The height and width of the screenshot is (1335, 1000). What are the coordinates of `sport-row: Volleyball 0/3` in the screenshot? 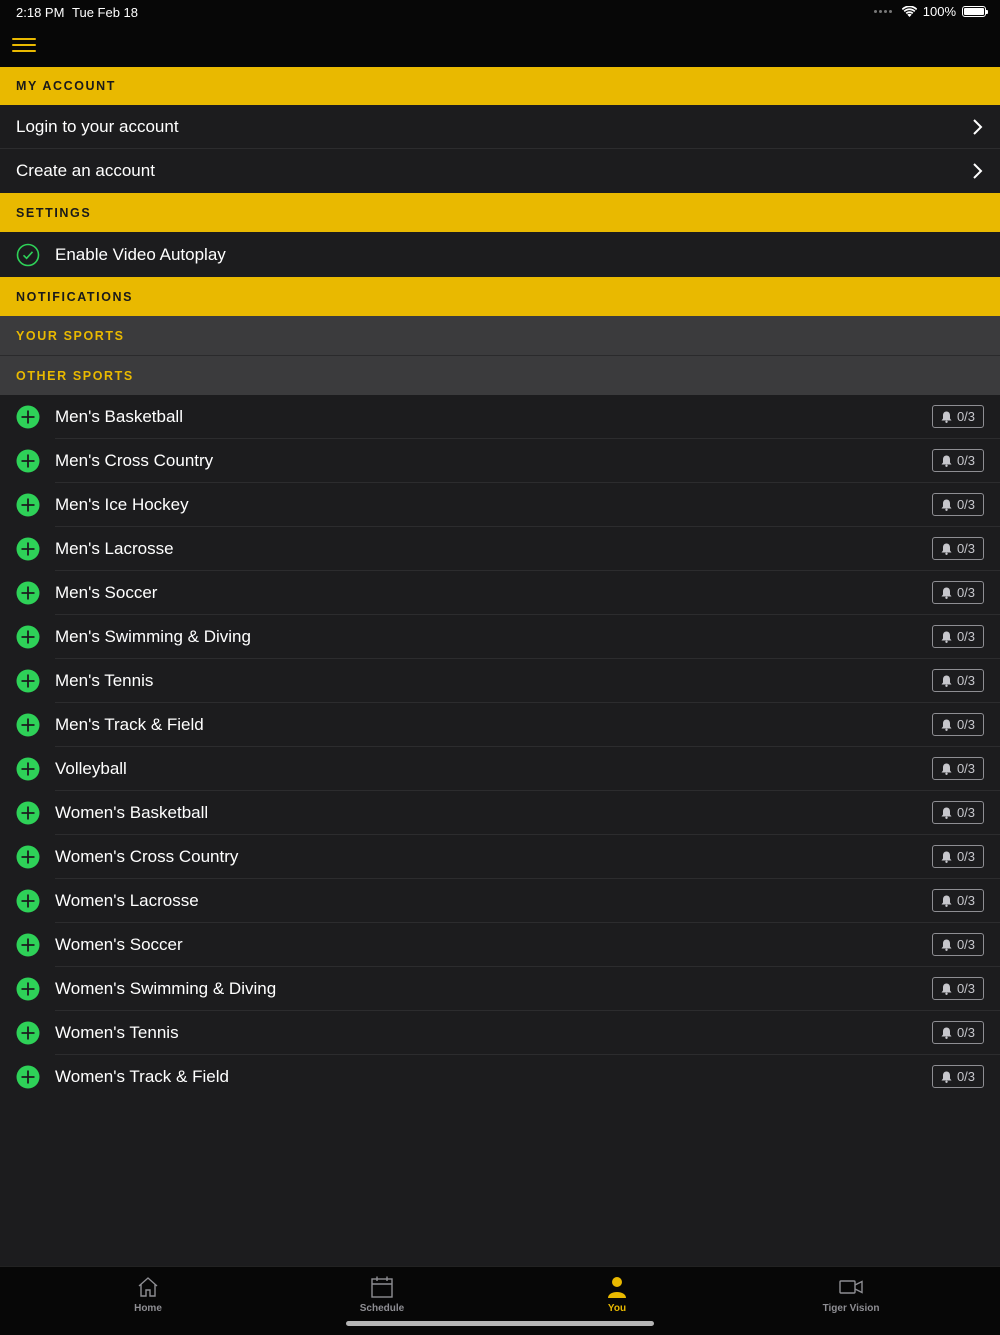 It's located at (500, 769).